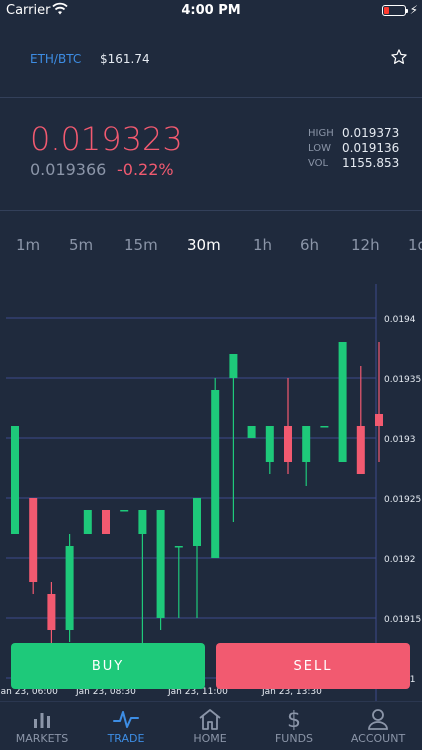  I want to click on bar-chart-icon, so click(42, 720).